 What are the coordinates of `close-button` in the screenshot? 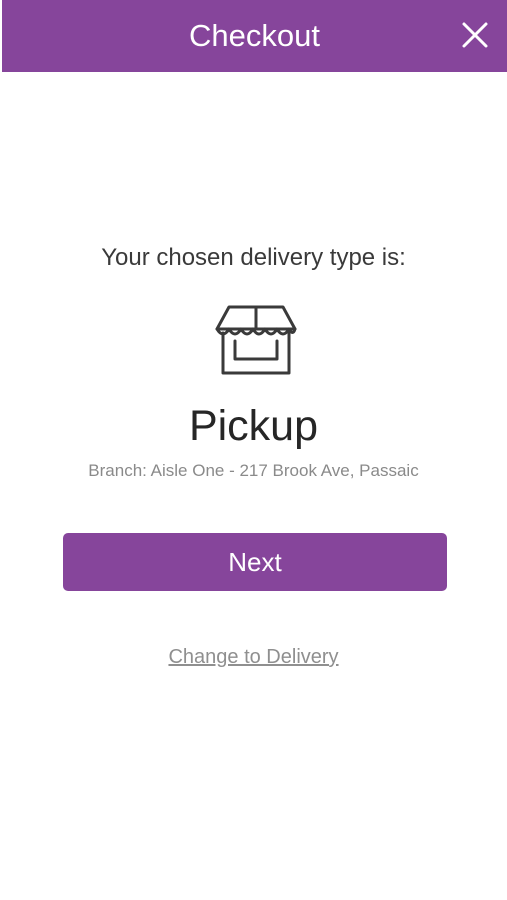 It's located at (475, 35).